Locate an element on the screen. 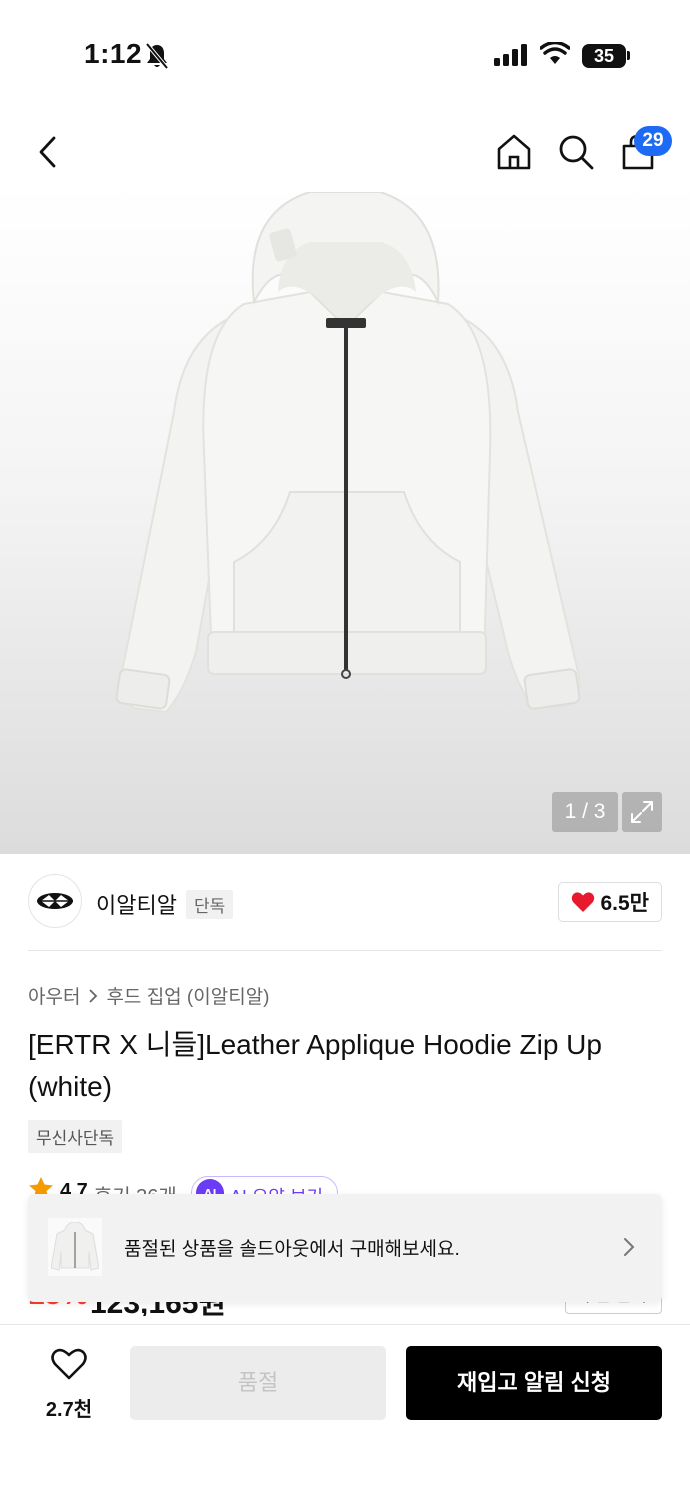  image-counter: 1 / 3 is located at coordinates (585, 812).